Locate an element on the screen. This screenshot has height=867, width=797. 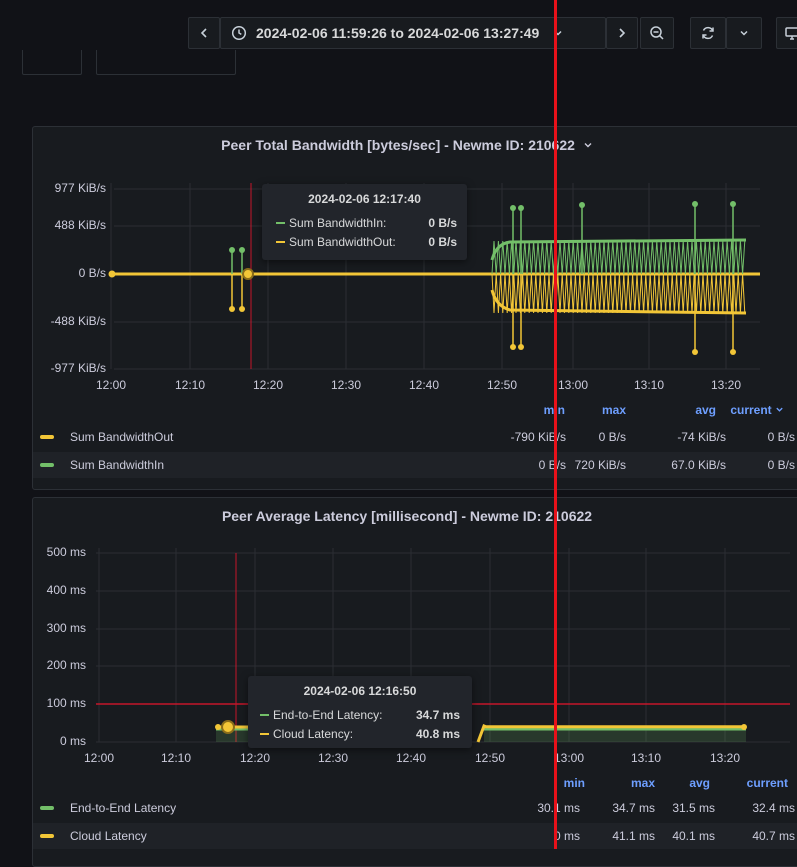
time-forward-button is located at coordinates (622, 33).